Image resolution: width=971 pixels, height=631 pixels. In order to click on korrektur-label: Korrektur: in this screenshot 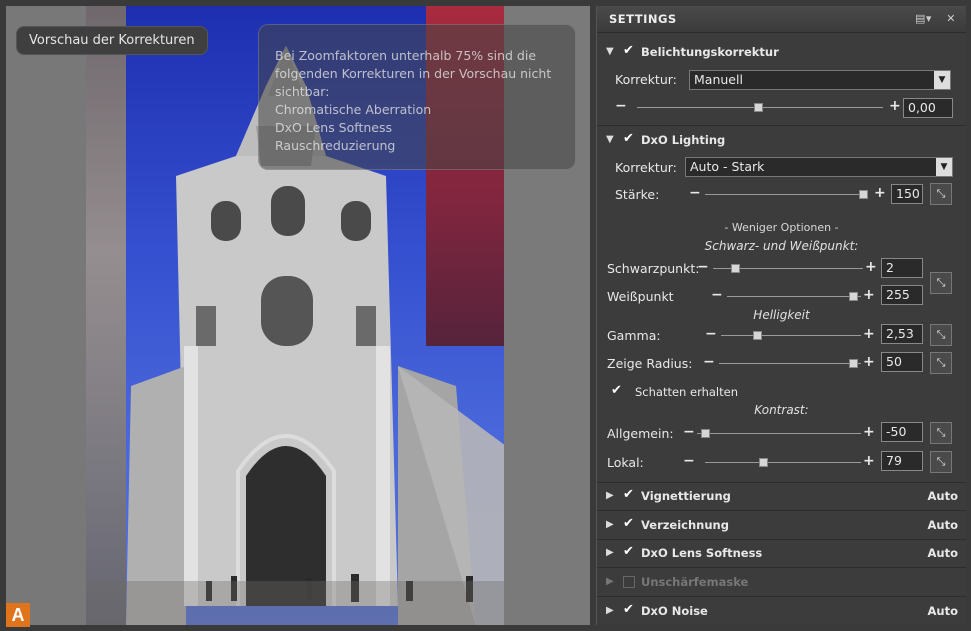, I will do `click(646, 79)`.